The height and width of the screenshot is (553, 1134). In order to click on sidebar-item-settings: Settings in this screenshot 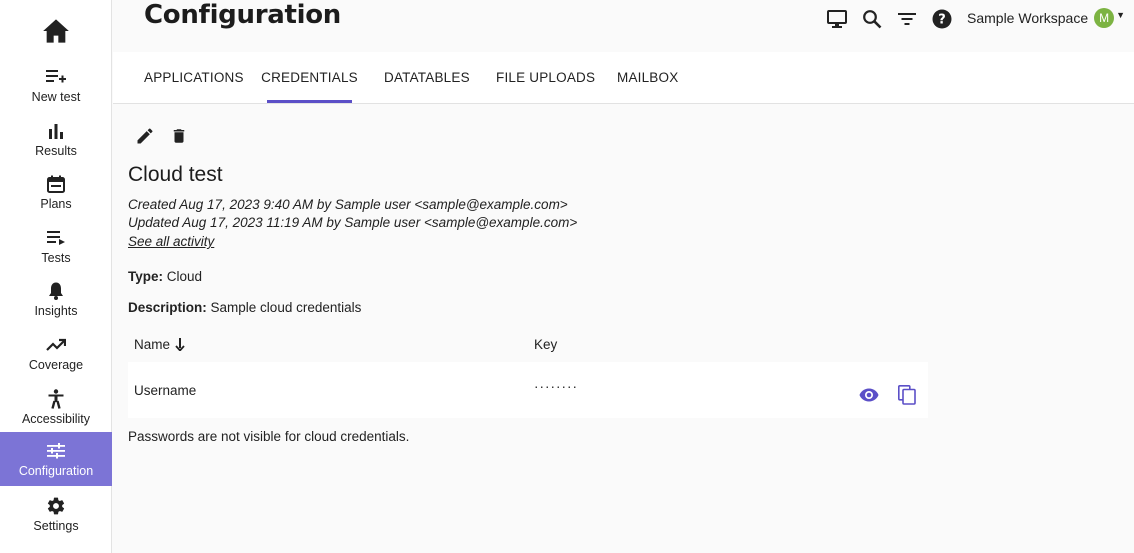, I will do `click(56, 514)`.